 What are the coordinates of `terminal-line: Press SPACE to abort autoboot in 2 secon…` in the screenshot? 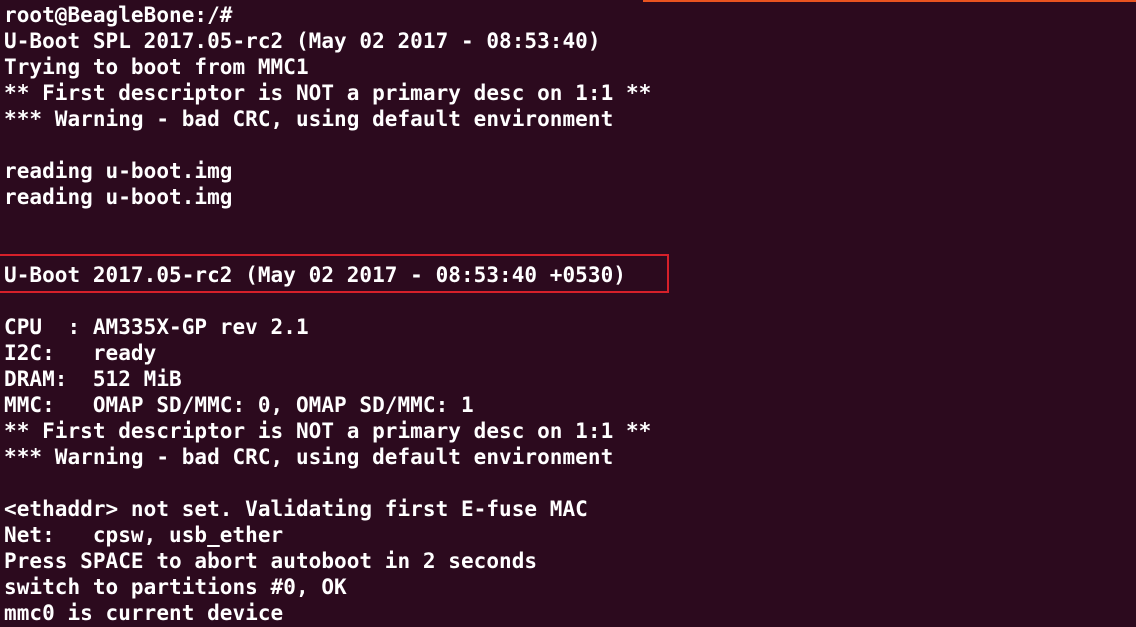 It's located at (271, 561).